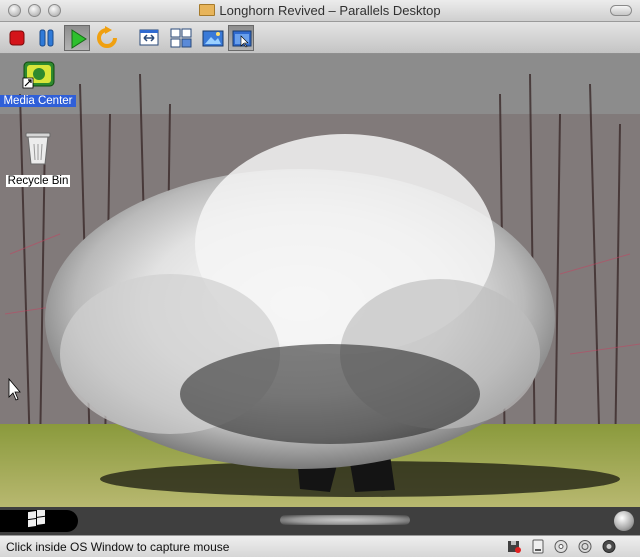  I want to click on restart-button, so click(107, 38).